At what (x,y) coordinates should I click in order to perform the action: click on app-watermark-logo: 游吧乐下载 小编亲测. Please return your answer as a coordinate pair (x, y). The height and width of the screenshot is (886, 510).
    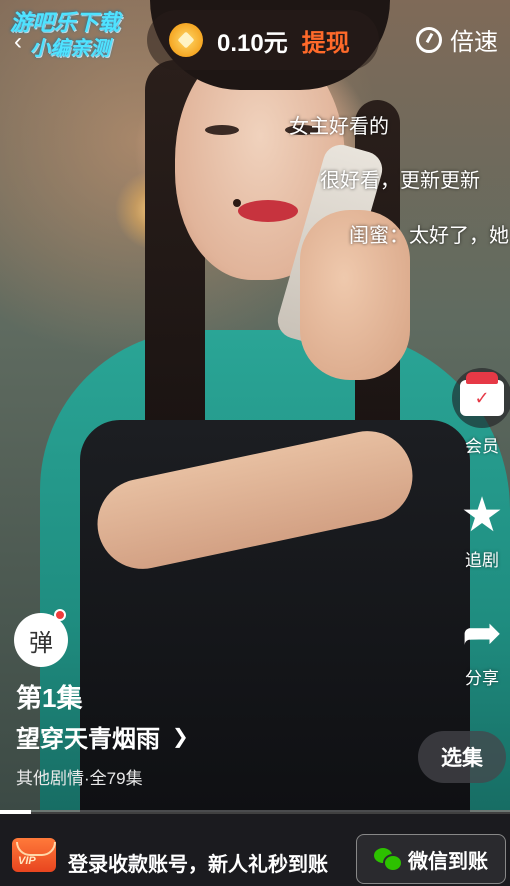
    Looking at the image, I should click on (65, 35).